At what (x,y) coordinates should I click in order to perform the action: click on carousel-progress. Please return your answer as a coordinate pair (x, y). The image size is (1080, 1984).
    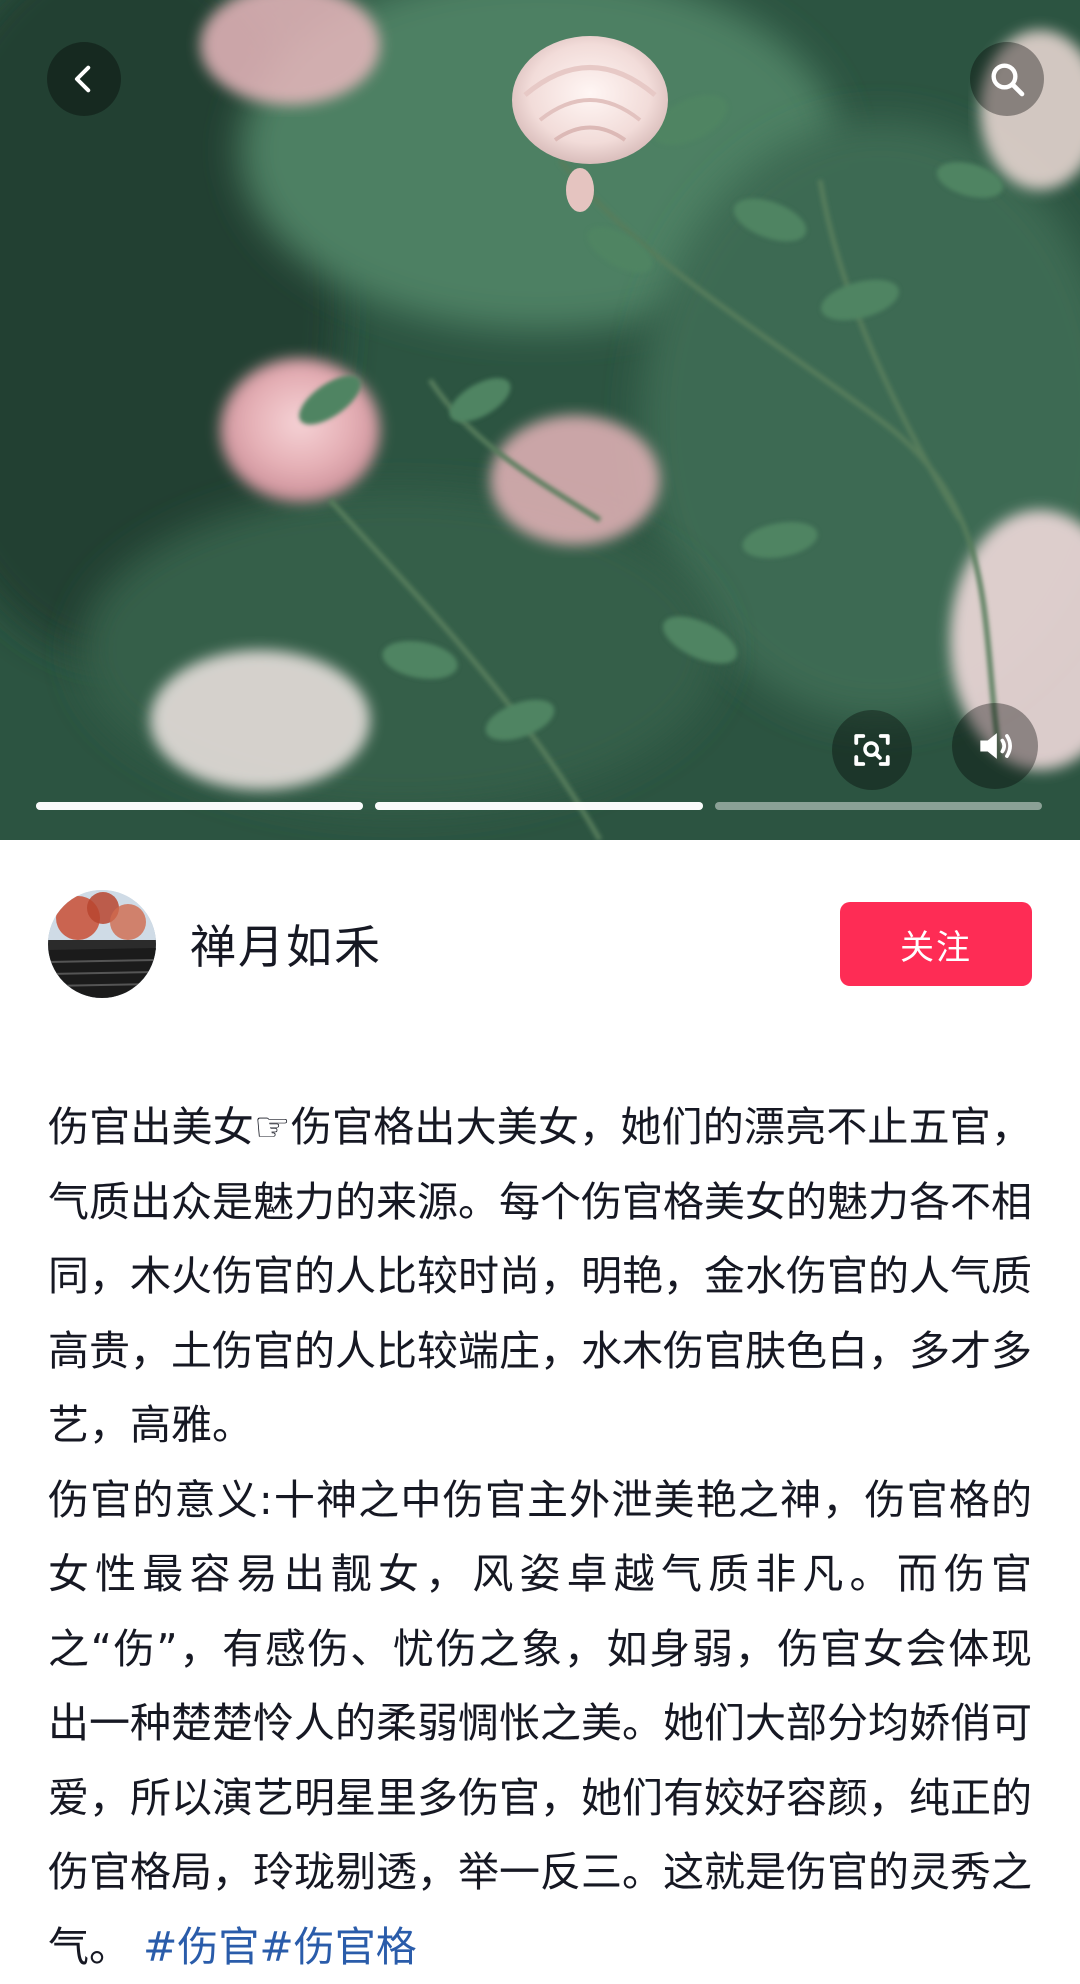
    Looking at the image, I should click on (539, 806).